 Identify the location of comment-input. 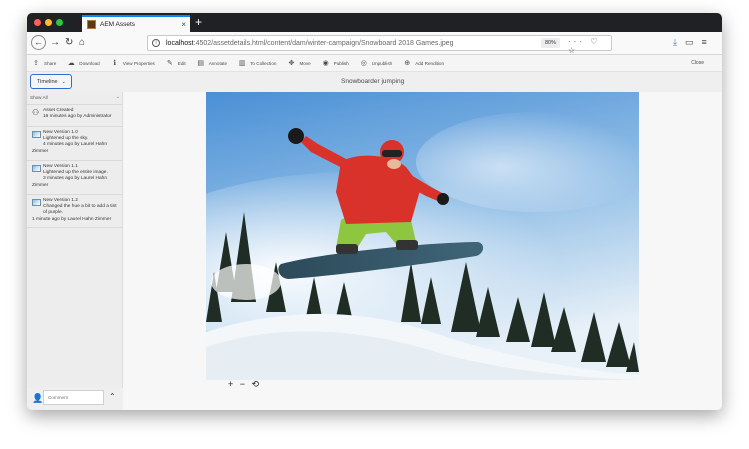
(73, 397).